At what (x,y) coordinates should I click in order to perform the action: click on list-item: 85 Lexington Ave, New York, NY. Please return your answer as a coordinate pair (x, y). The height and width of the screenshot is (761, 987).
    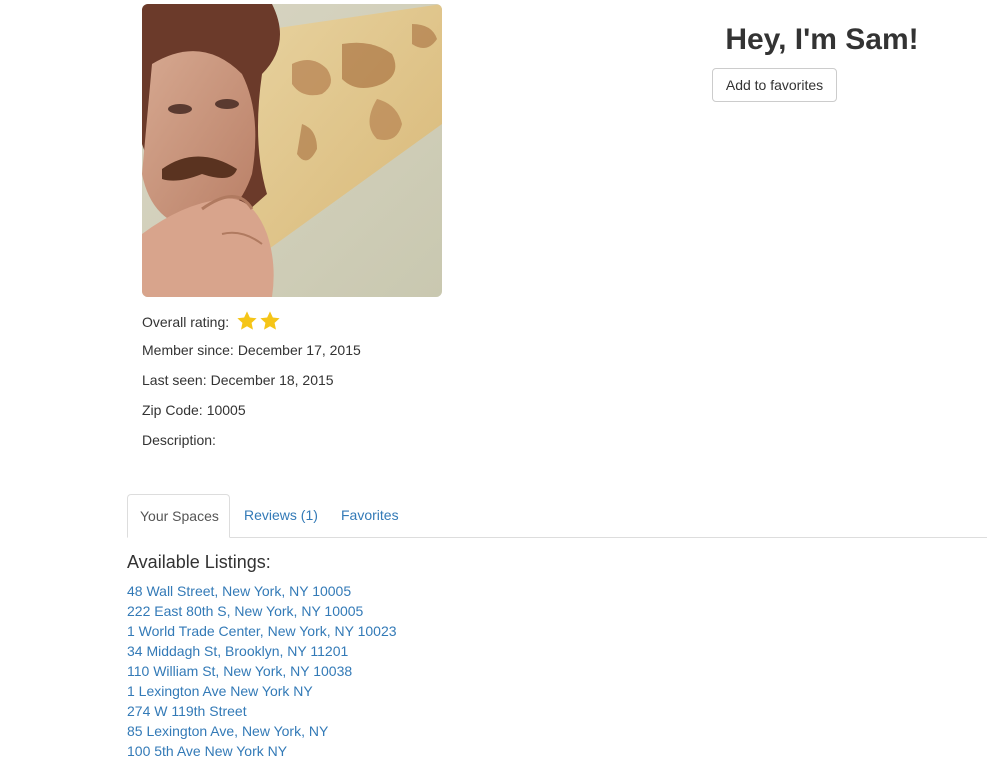
    Looking at the image, I should click on (262, 731).